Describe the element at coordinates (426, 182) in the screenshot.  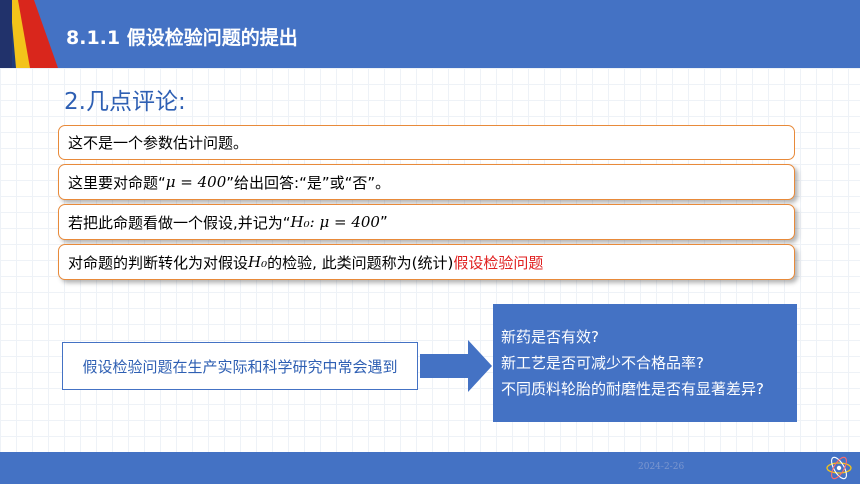
I see `point-item-2: 这里要对命题“ μ = 400 ”给出回答:“是”或“否”。` at that location.